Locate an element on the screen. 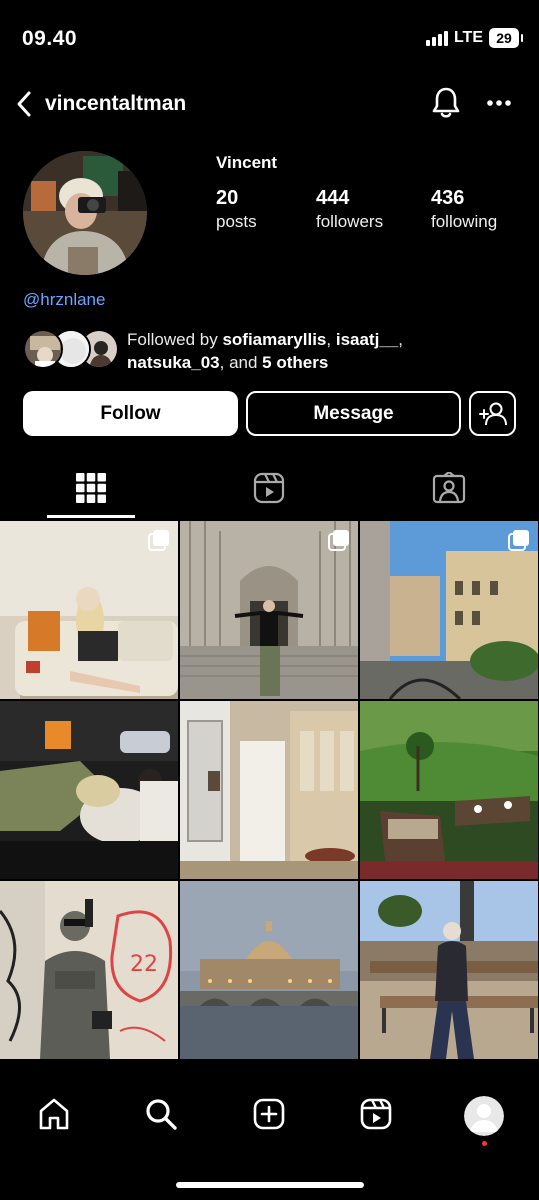  create-icon is located at coordinates (269, 1114).